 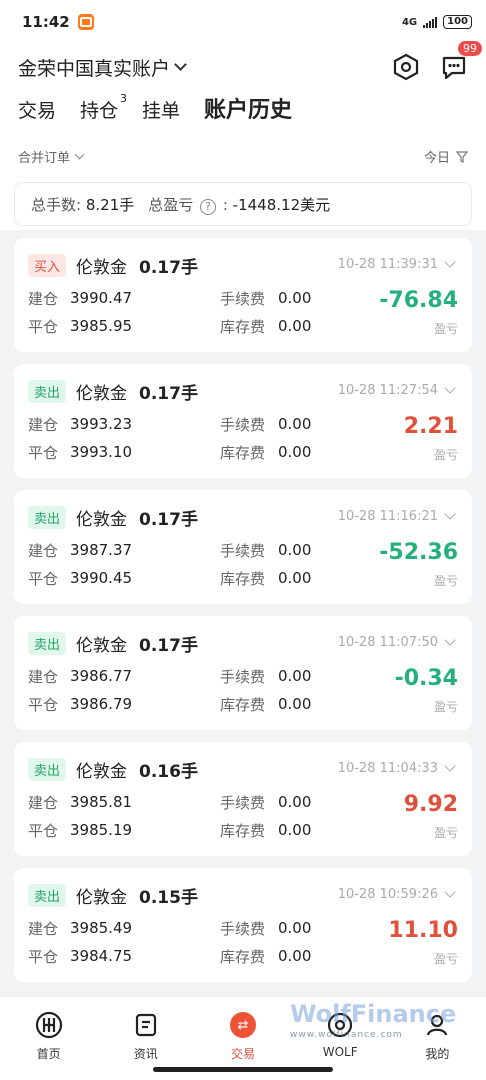 What do you see at coordinates (387, 894) in the screenshot?
I see `order-time: 10-28 10:59:26` at bounding box center [387, 894].